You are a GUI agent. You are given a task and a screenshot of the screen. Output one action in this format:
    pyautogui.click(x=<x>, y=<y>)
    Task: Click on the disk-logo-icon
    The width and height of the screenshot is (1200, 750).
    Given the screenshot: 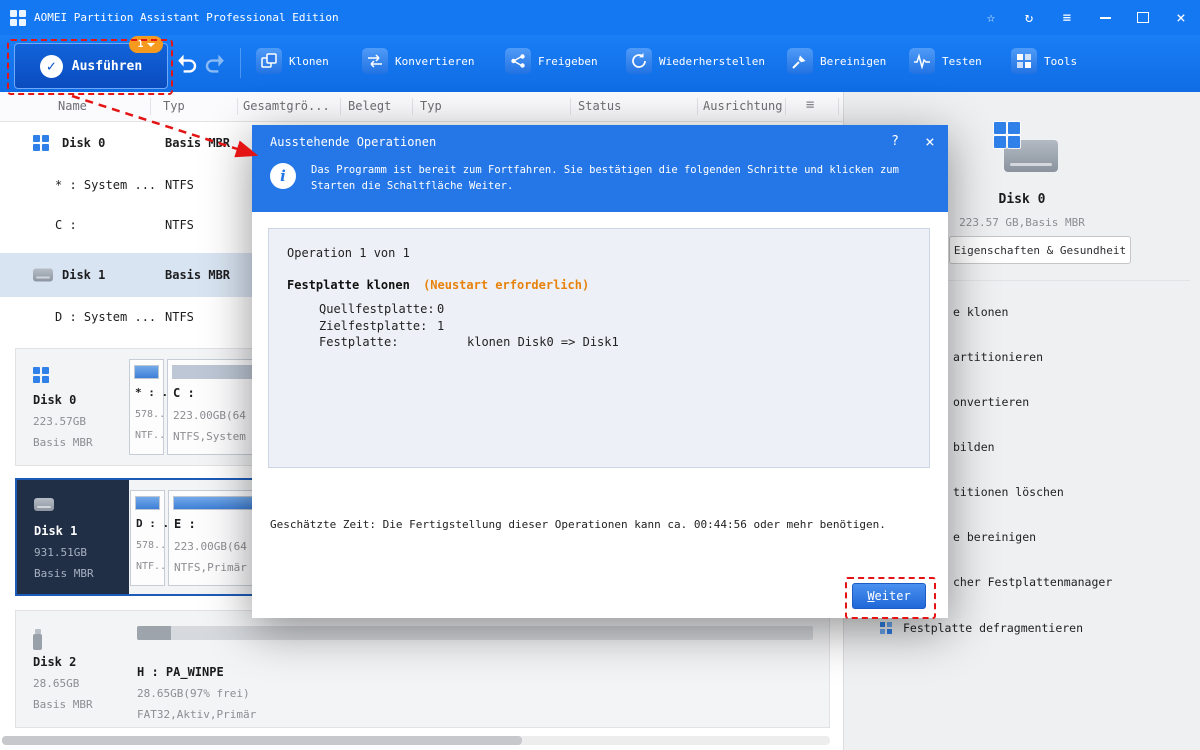 What is the action you would take?
    pyautogui.click(x=1007, y=135)
    